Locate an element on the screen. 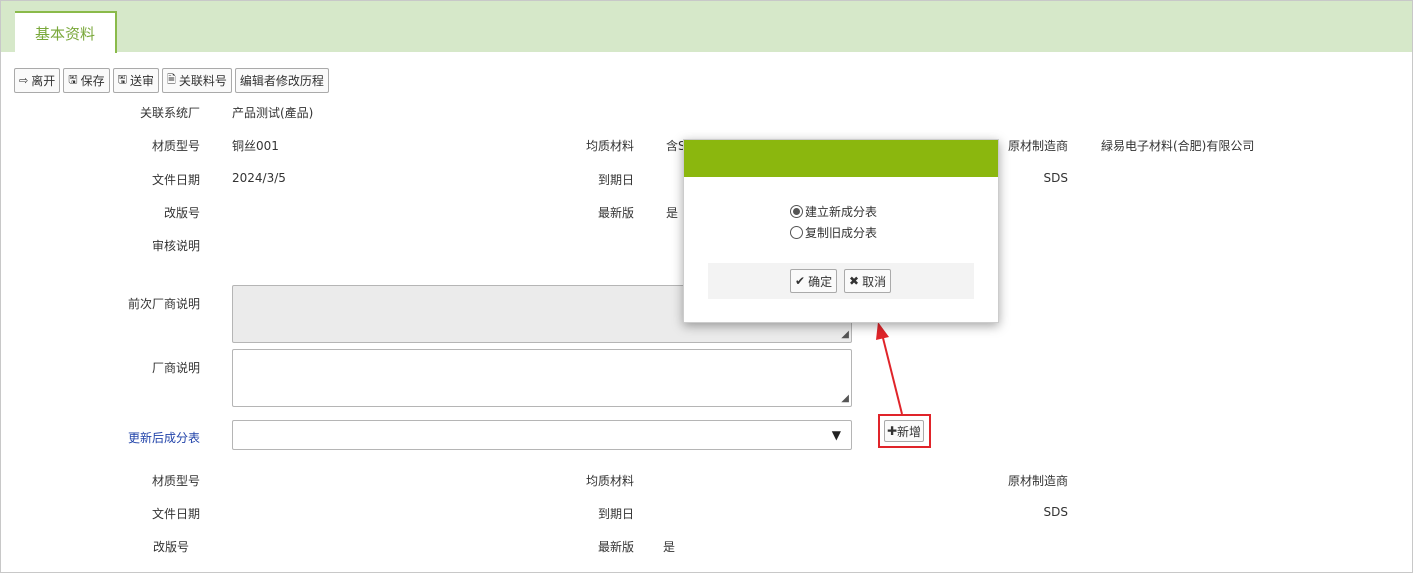 This screenshot has width=1413, height=573. option-new-label: 建立新成分表 is located at coordinates (841, 211).